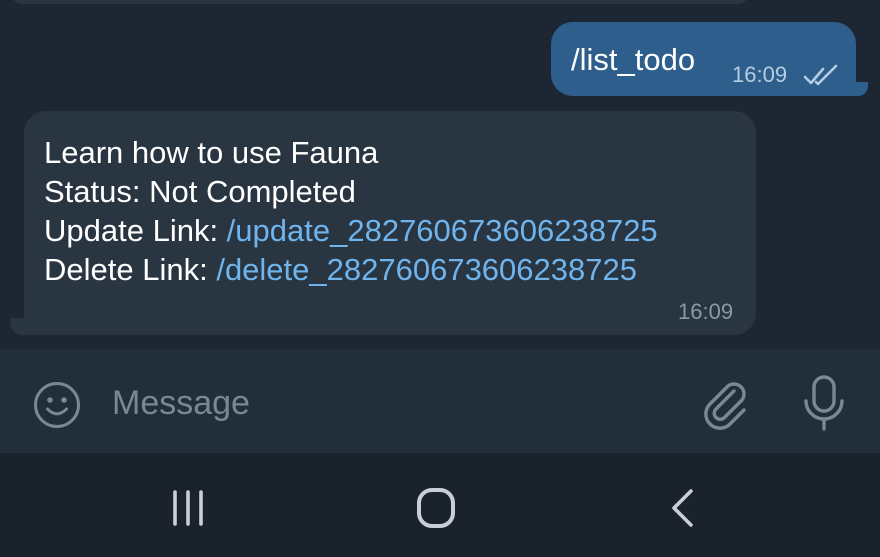 The image size is (880, 557). I want to click on incoming-message-time: 16:09, so click(706, 311).